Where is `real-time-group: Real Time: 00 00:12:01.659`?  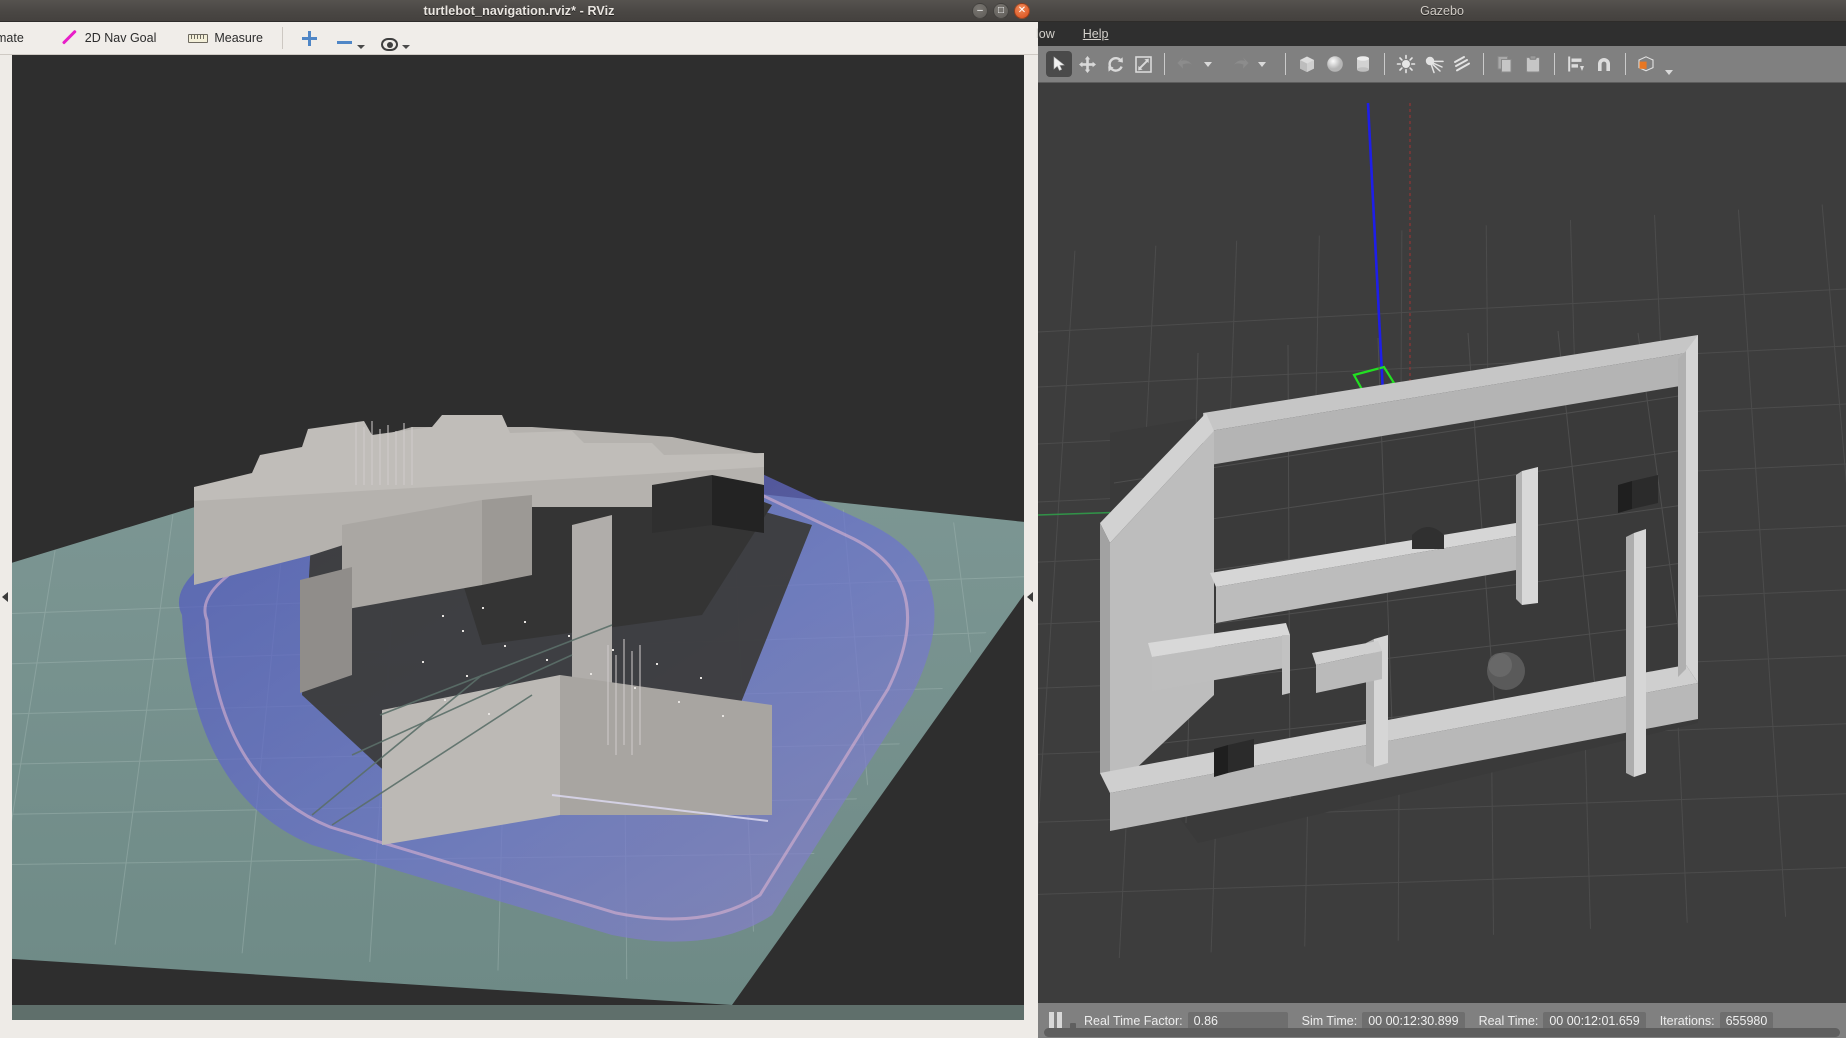 real-time-group: Real Time: 00 00:12:01.659 is located at coordinates (1562, 1020).